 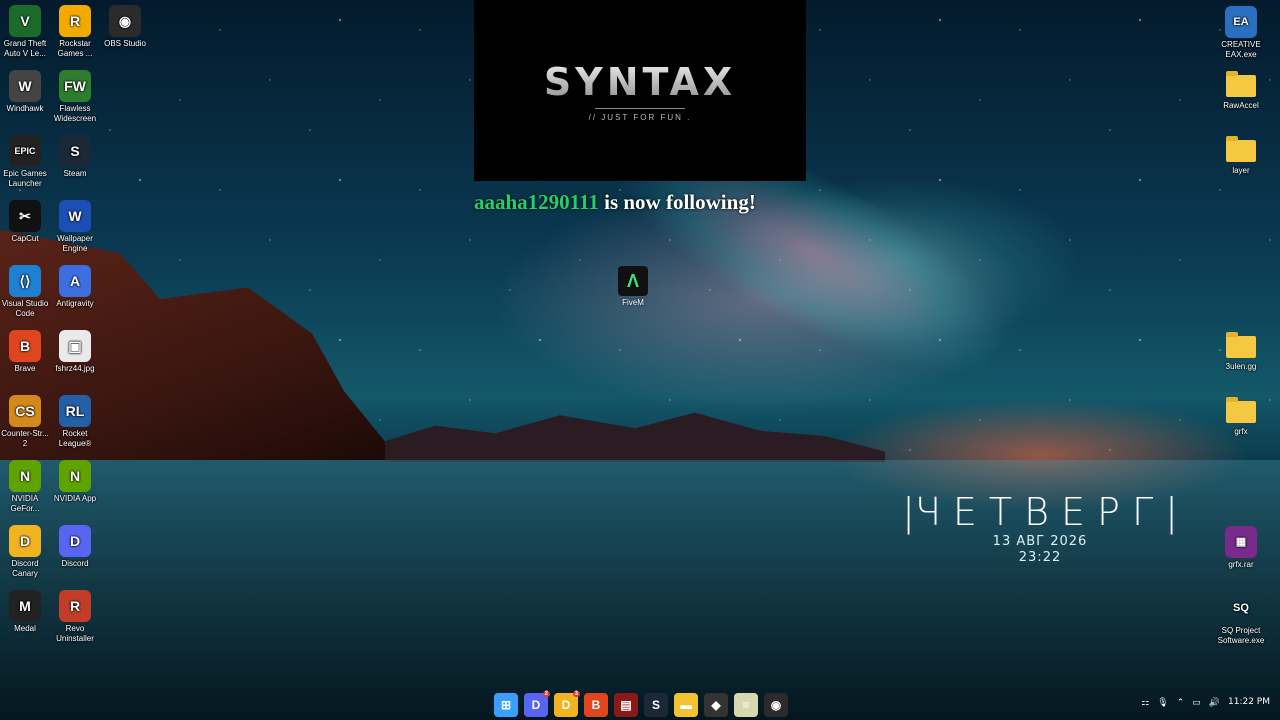 I want to click on windows-start-icon: ⊞, so click(x=506, y=705).